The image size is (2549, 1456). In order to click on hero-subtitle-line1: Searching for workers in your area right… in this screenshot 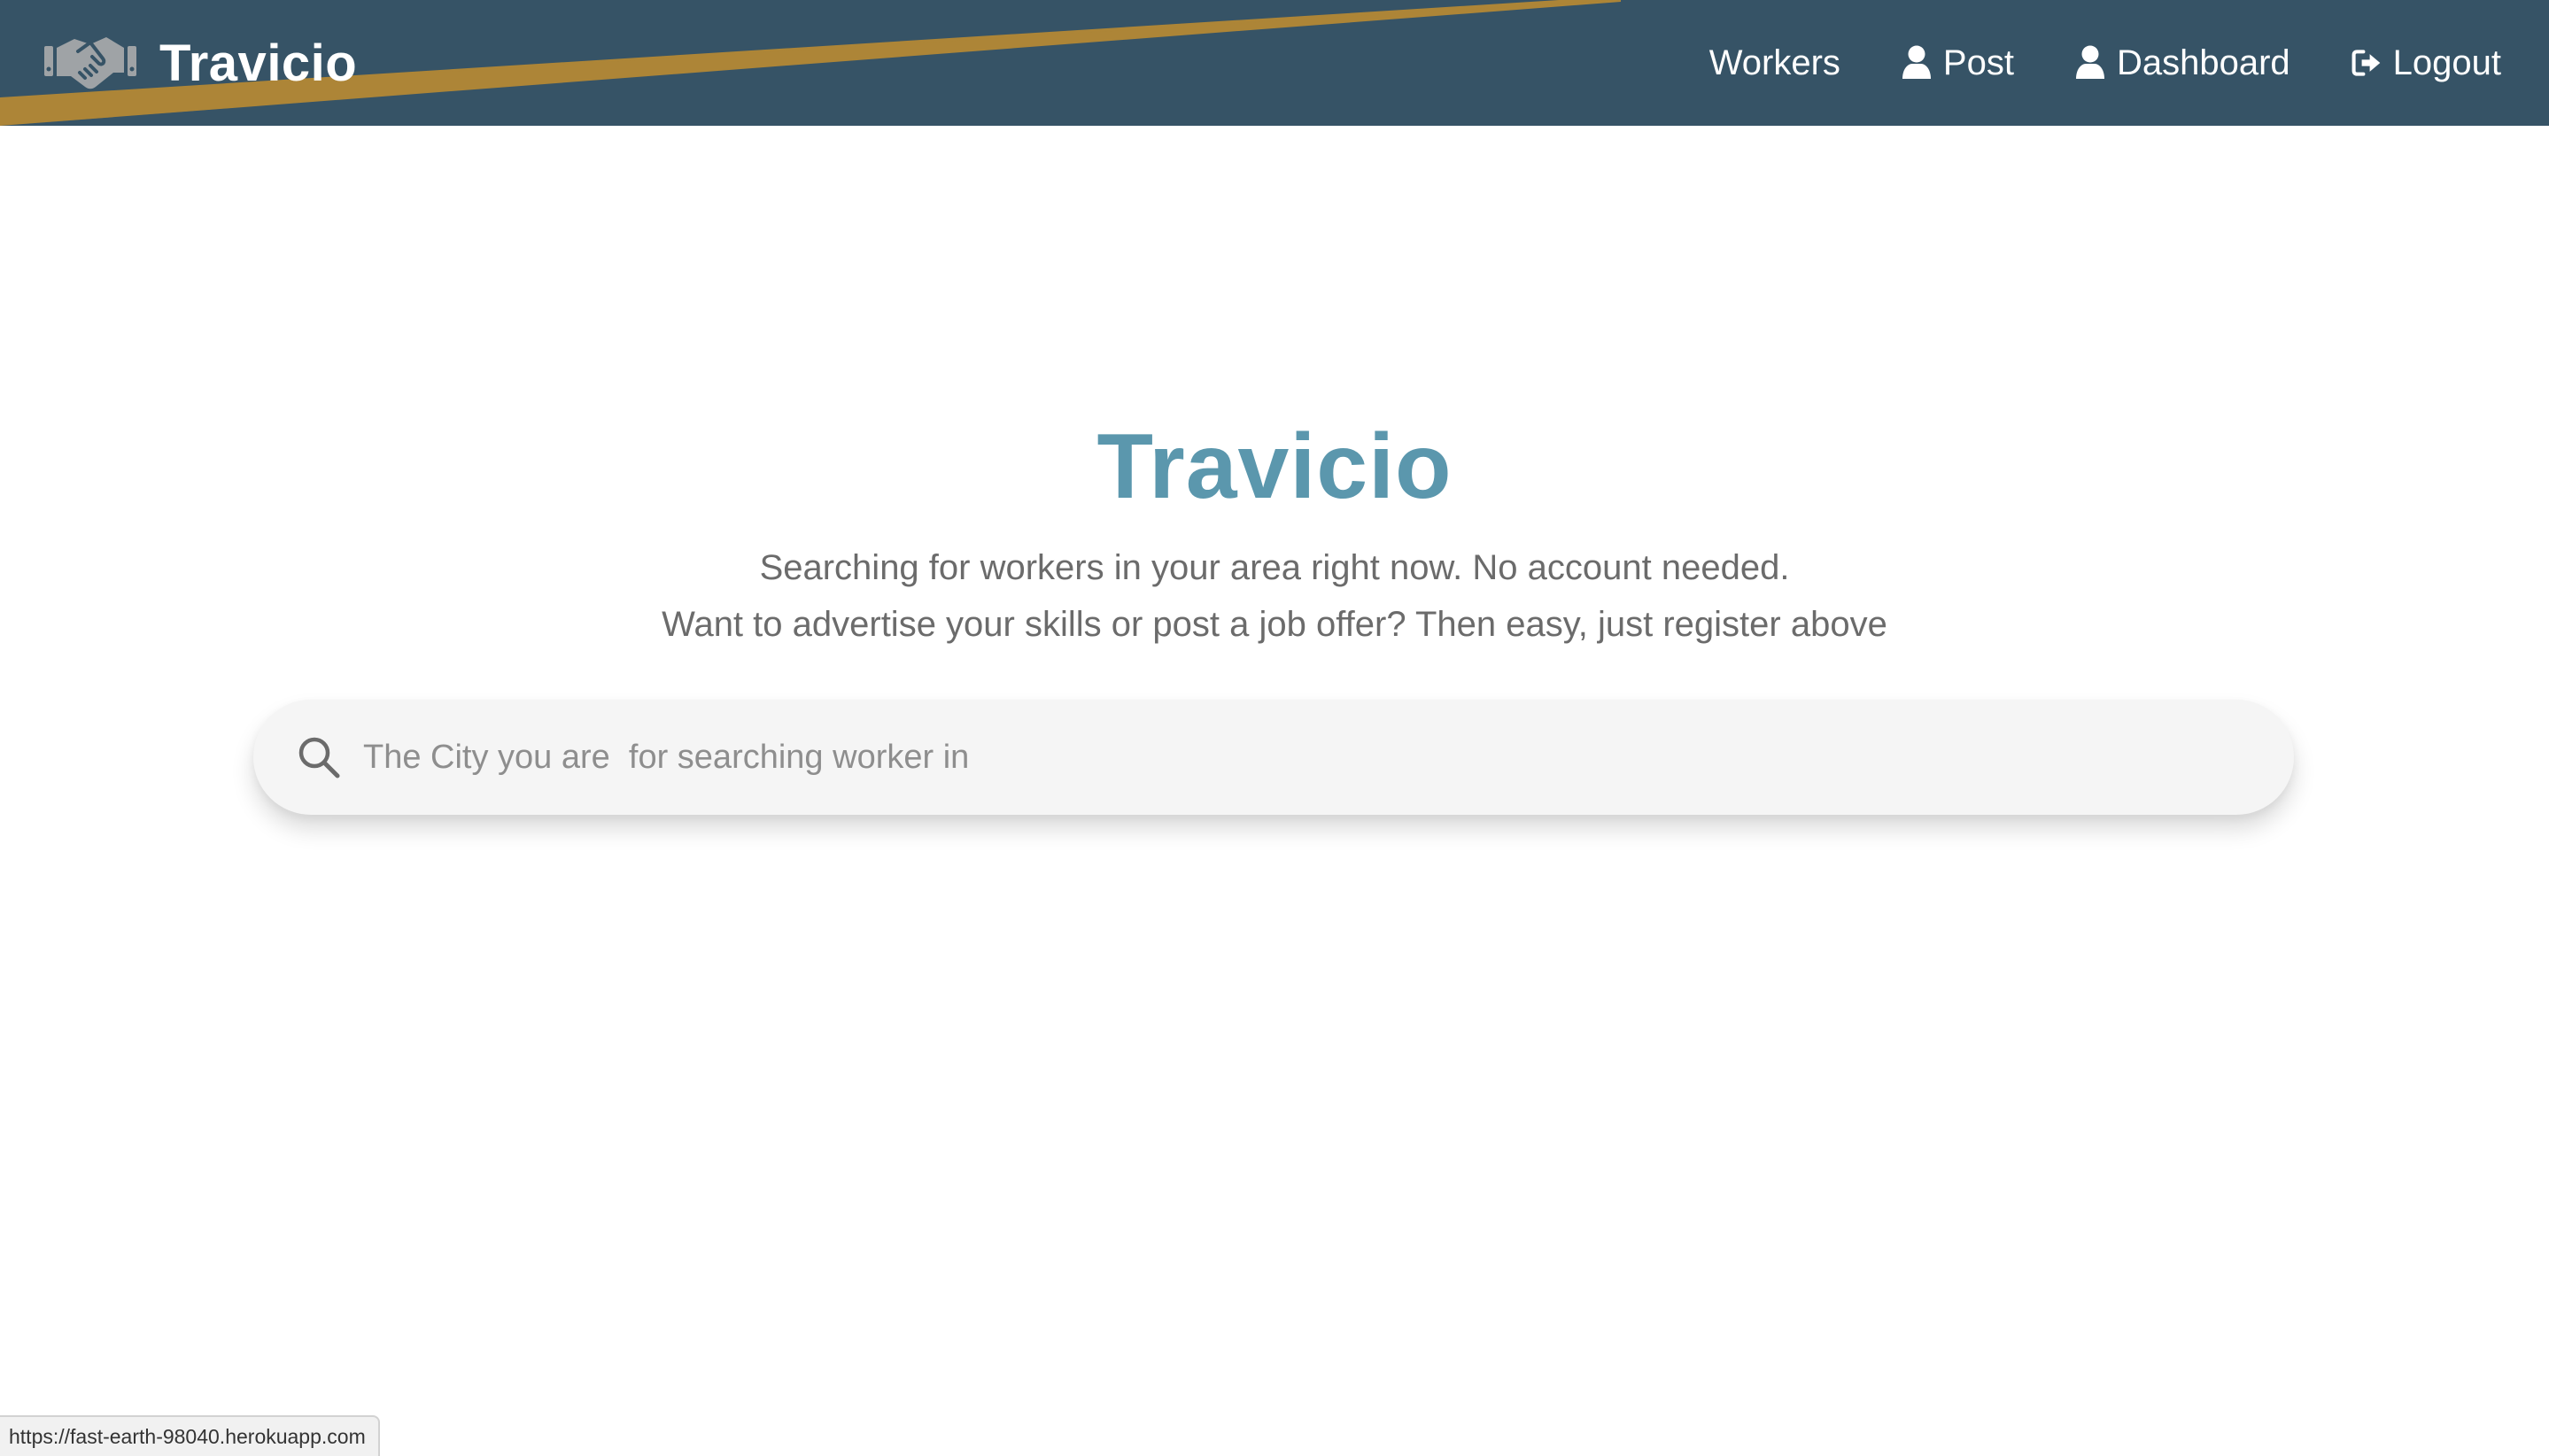, I will do `click(1275, 567)`.